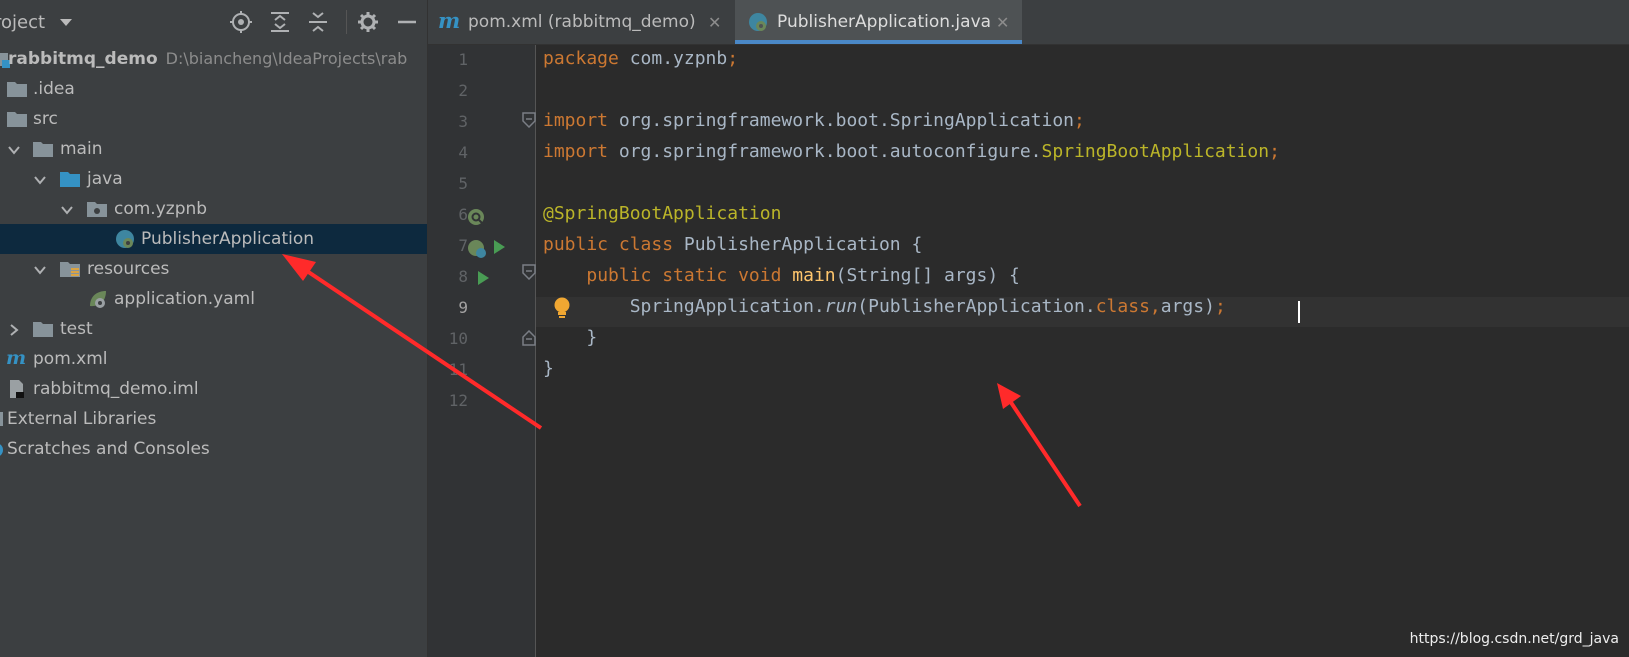  I want to click on watermark: https://blog.csdn.net/grd_java, so click(1514, 639).